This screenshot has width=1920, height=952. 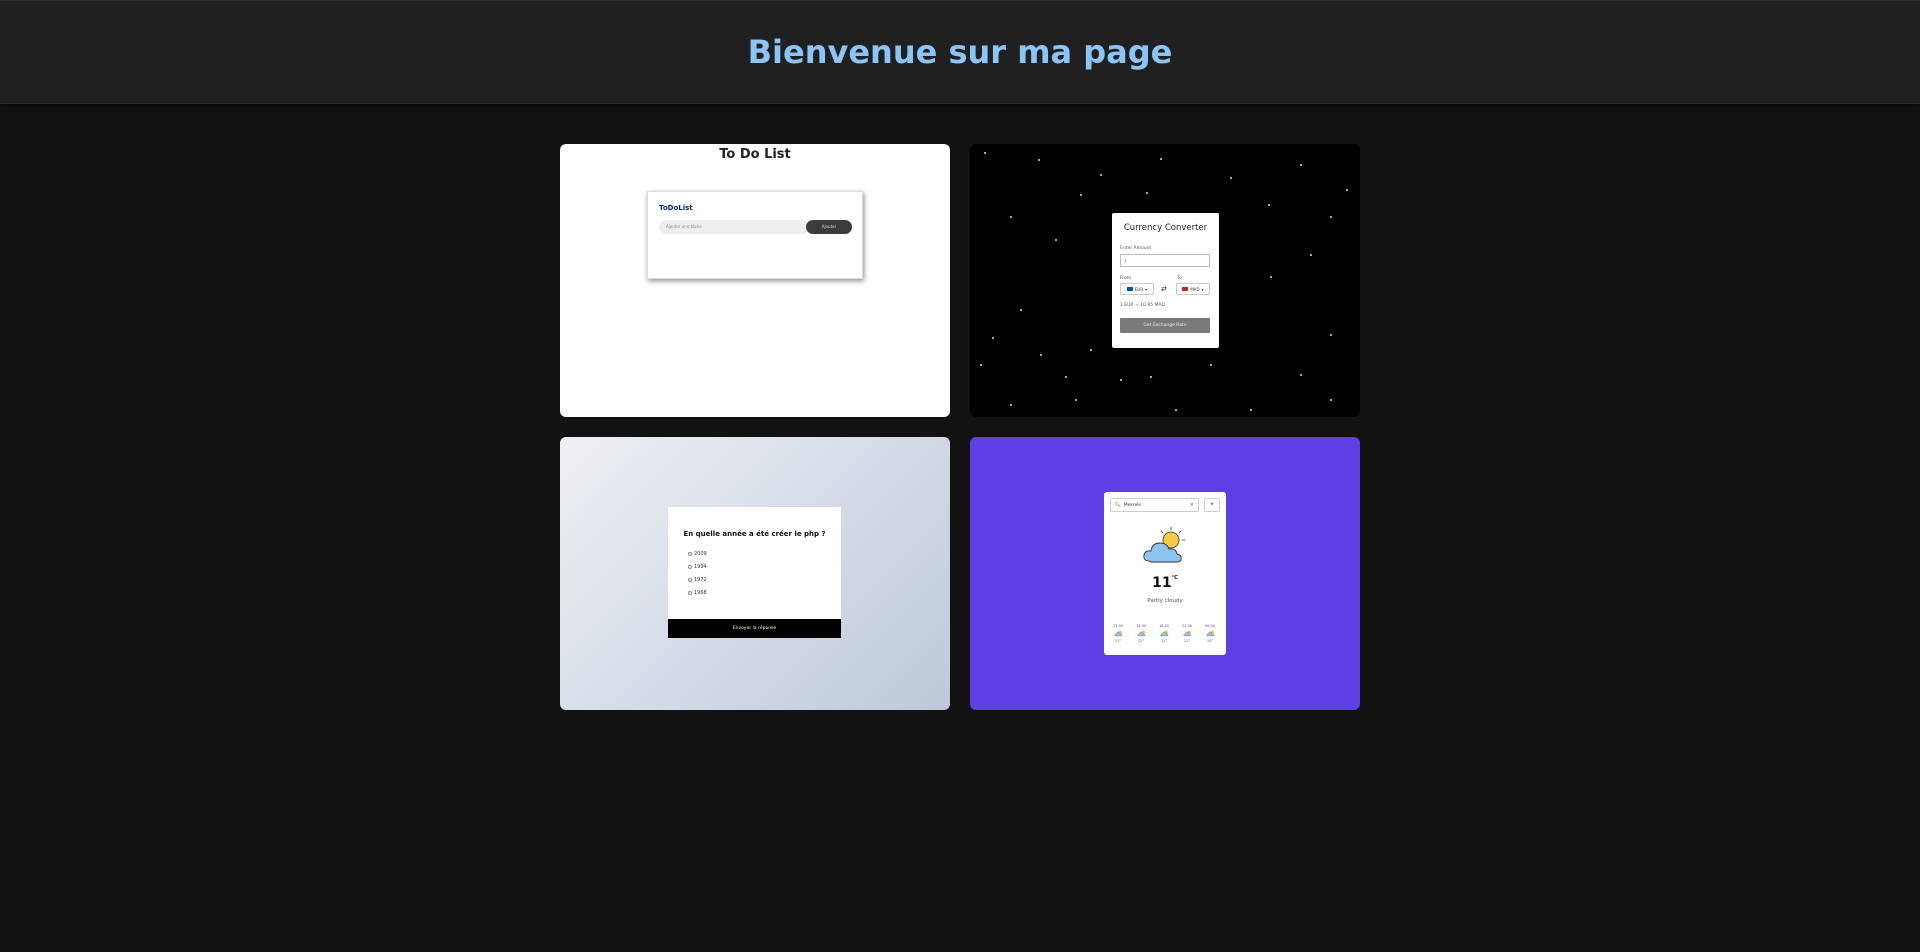 I want to click on site-header: Bienvenue sur ma page, so click(x=960, y=52).